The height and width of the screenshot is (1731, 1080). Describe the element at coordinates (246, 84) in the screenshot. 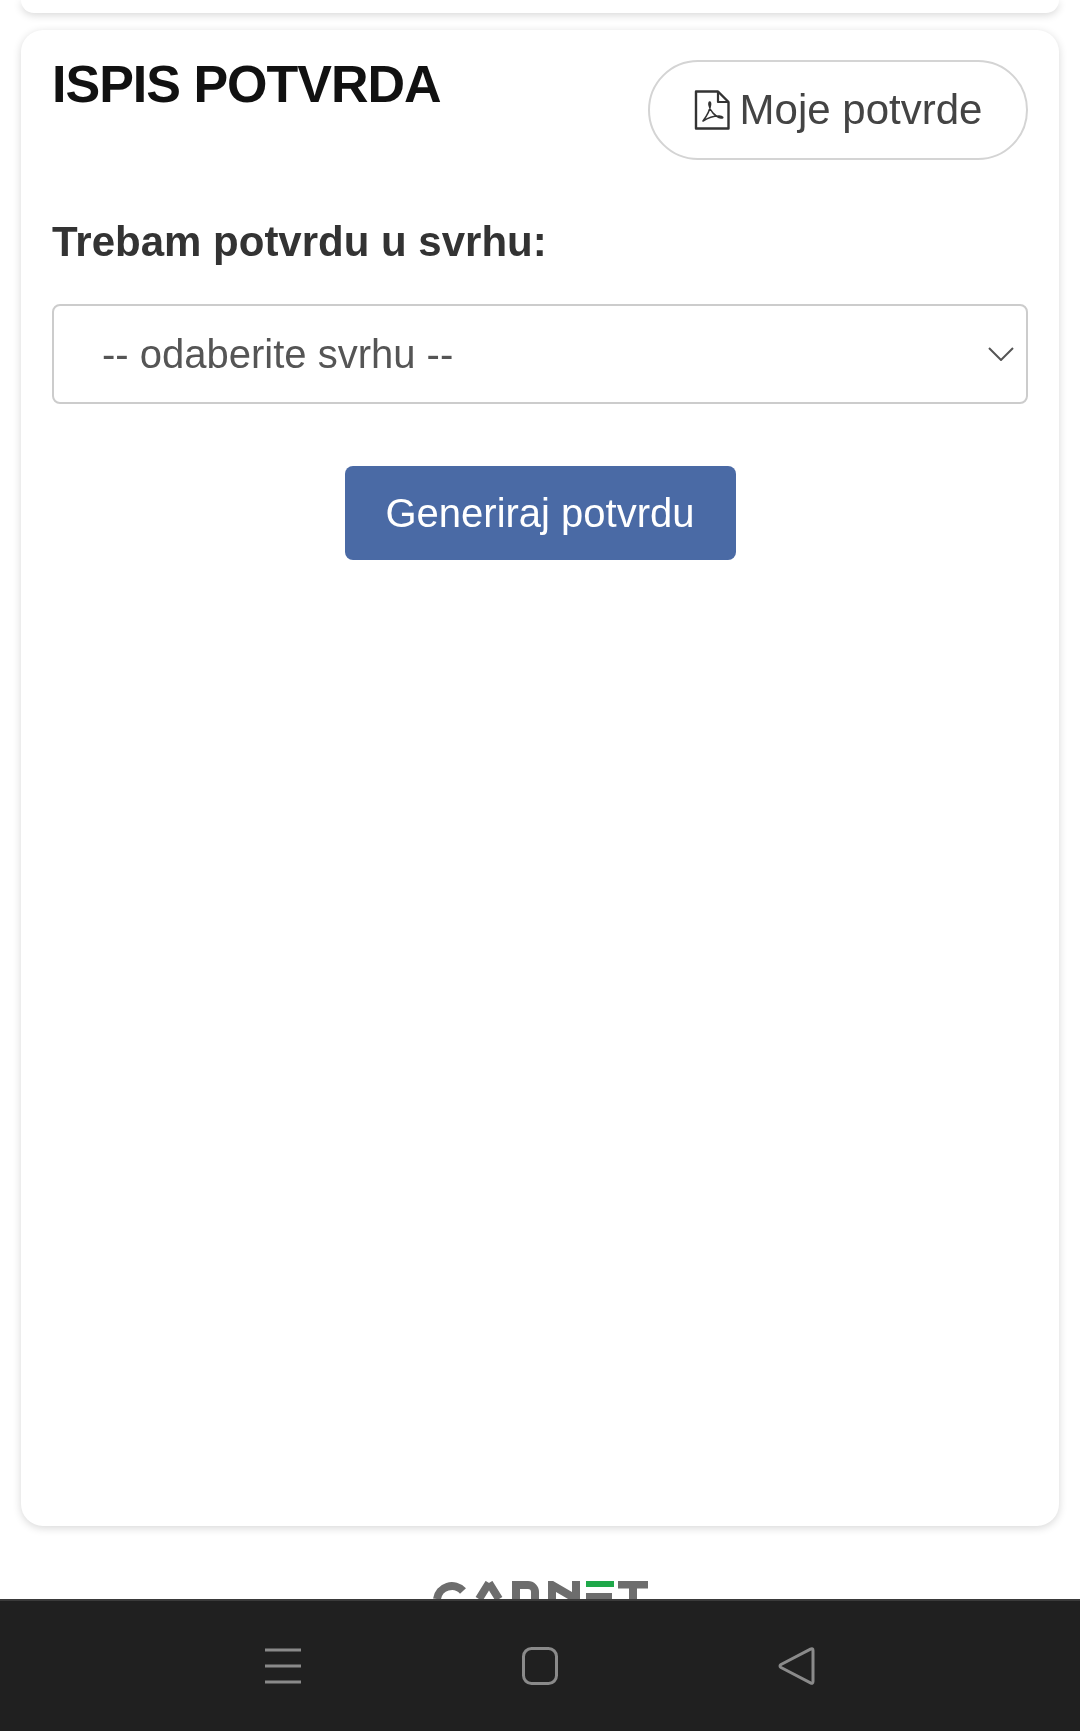

I see `page-title: ISPIS POTVRDA` at that location.